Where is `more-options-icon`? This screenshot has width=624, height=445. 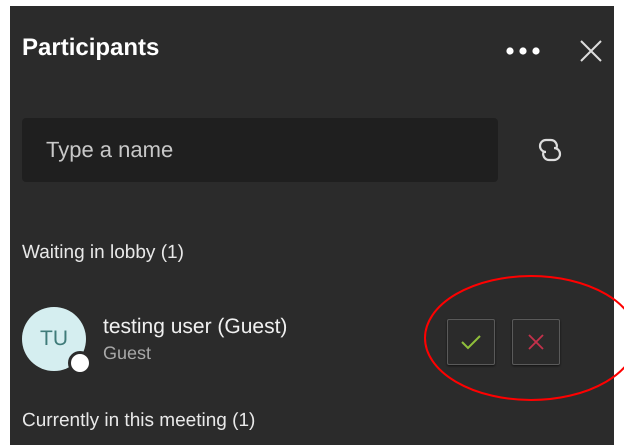
more-options-icon is located at coordinates (523, 51).